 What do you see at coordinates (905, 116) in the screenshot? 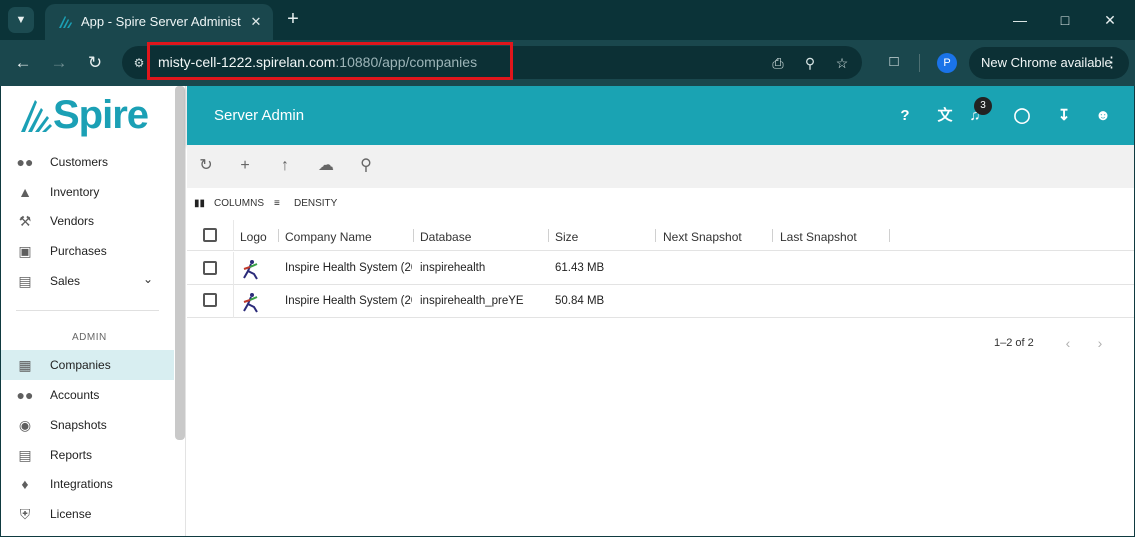
I see `help-icon: ?` at bounding box center [905, 116].